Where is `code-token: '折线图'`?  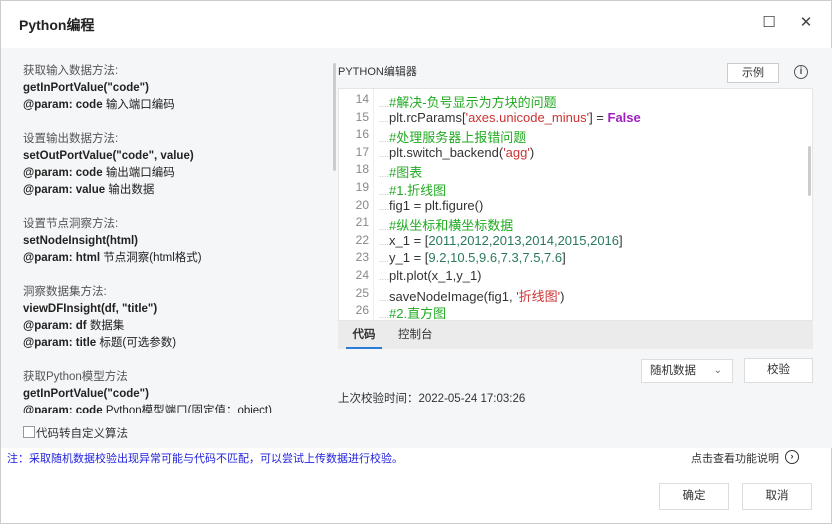 code-token: '折线图' is located at coordinates (538, 296).